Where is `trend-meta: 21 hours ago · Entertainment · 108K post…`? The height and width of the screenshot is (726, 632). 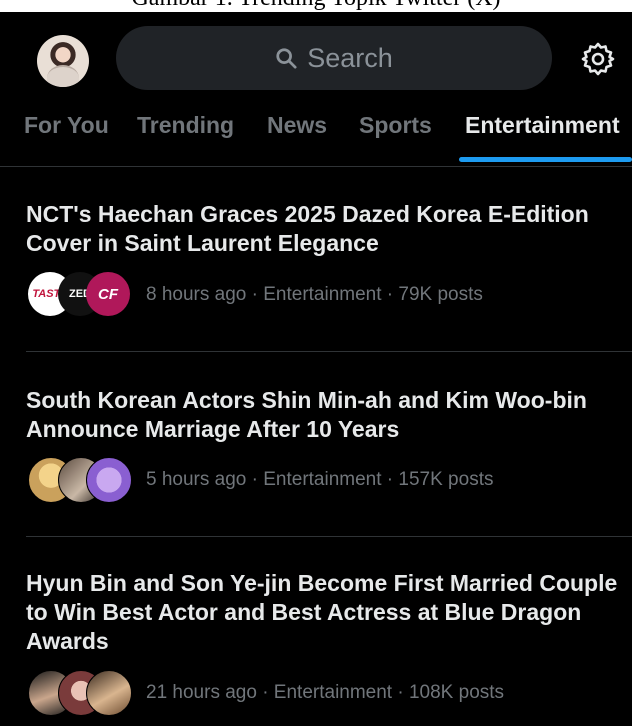 trend-meta: 21 hours ago · Entertainment · 108K post… is located at coordinates (325, 692).